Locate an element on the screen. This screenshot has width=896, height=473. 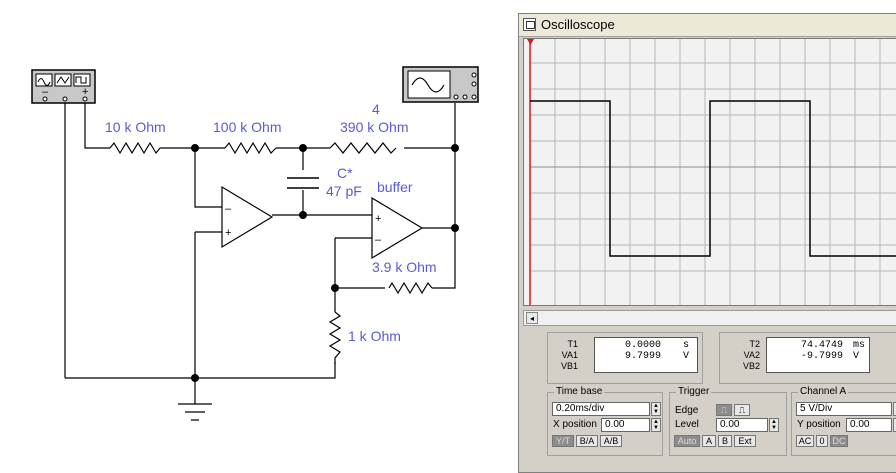
time-scrollbar: ◂ is located at coordinates (709, 318).